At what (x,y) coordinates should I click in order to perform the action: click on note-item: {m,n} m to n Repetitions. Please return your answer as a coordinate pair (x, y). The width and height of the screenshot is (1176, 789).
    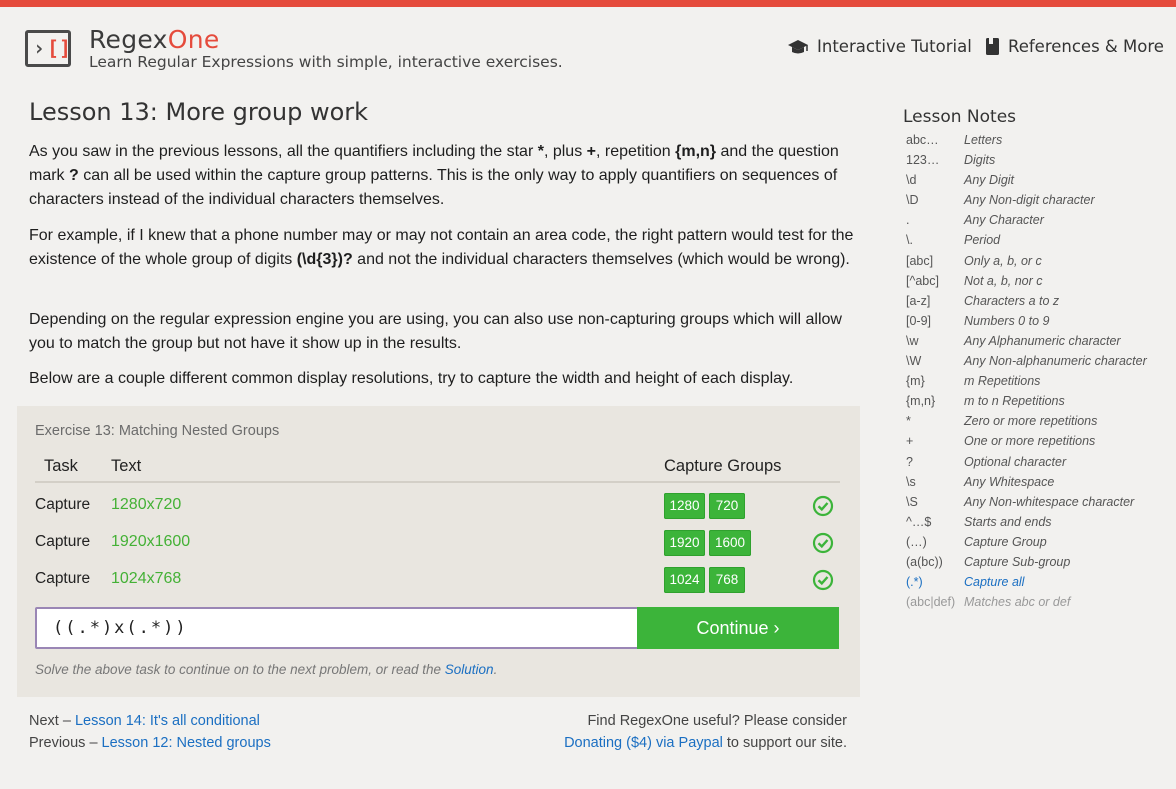
    Looking at the image, I should click on (1040, 402).